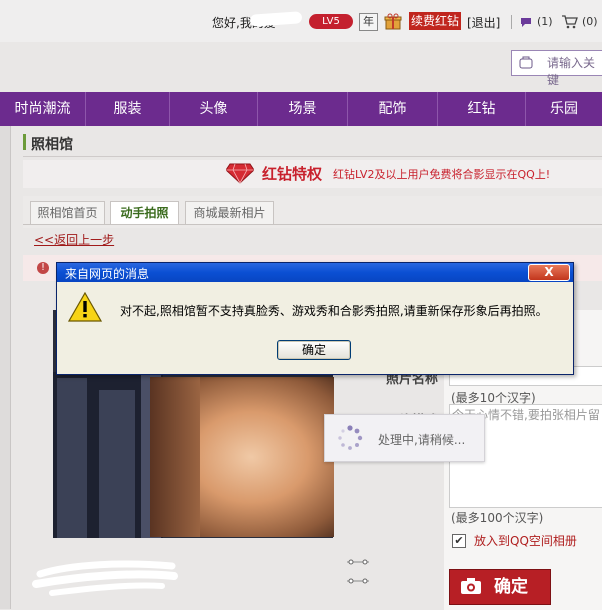 This screenshot has width=602, height=610. I want to click on scene-background, so click(108, 455).